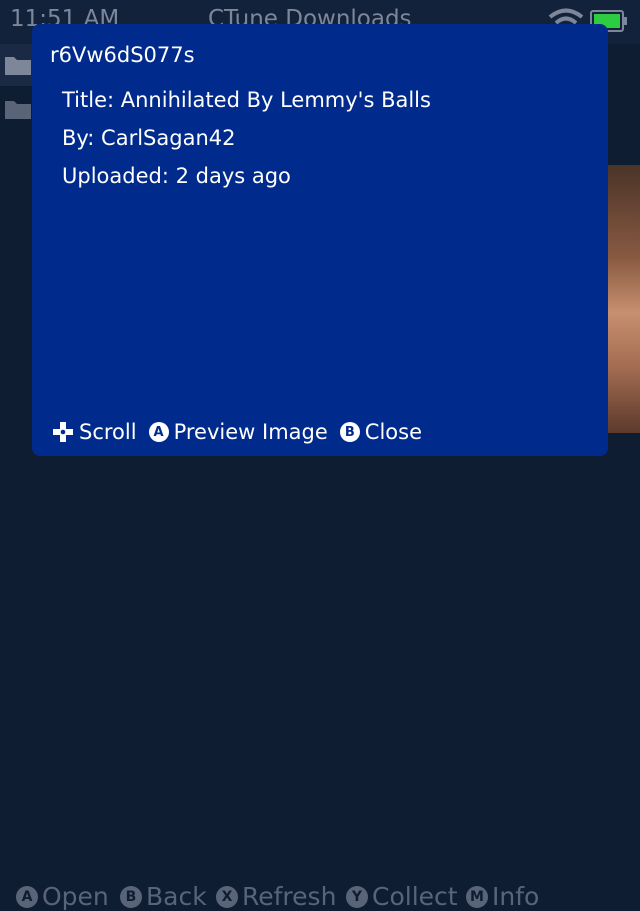  What do you see at coordinates (227, 896) in the screenshot?
I see `x-button-icon: X` at bounding box center [227, 896].